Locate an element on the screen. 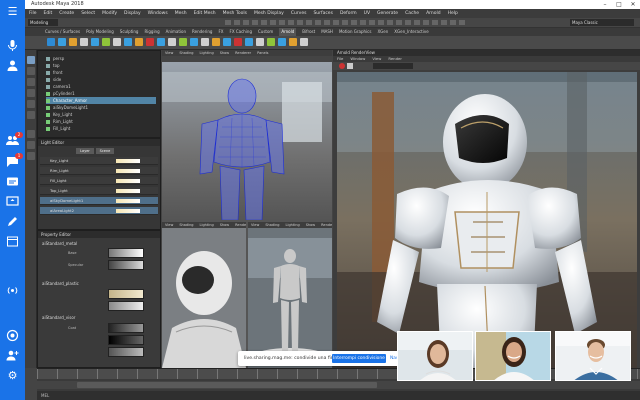 This screenshot has width=640, height=400. menu-item-file: File is located at coordinates (33, 13).